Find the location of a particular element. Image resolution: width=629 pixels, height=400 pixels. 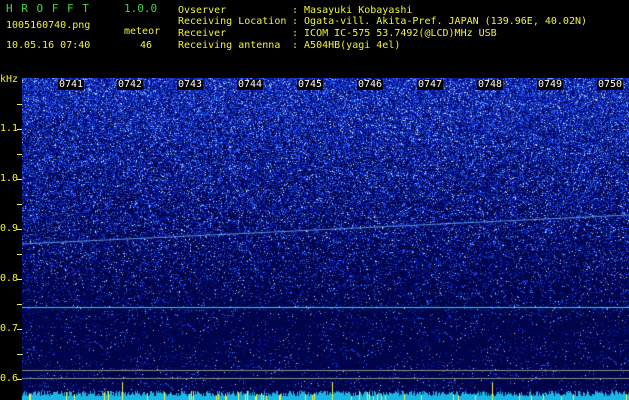

time-label: 0750 is located at coordinates (610, 84).